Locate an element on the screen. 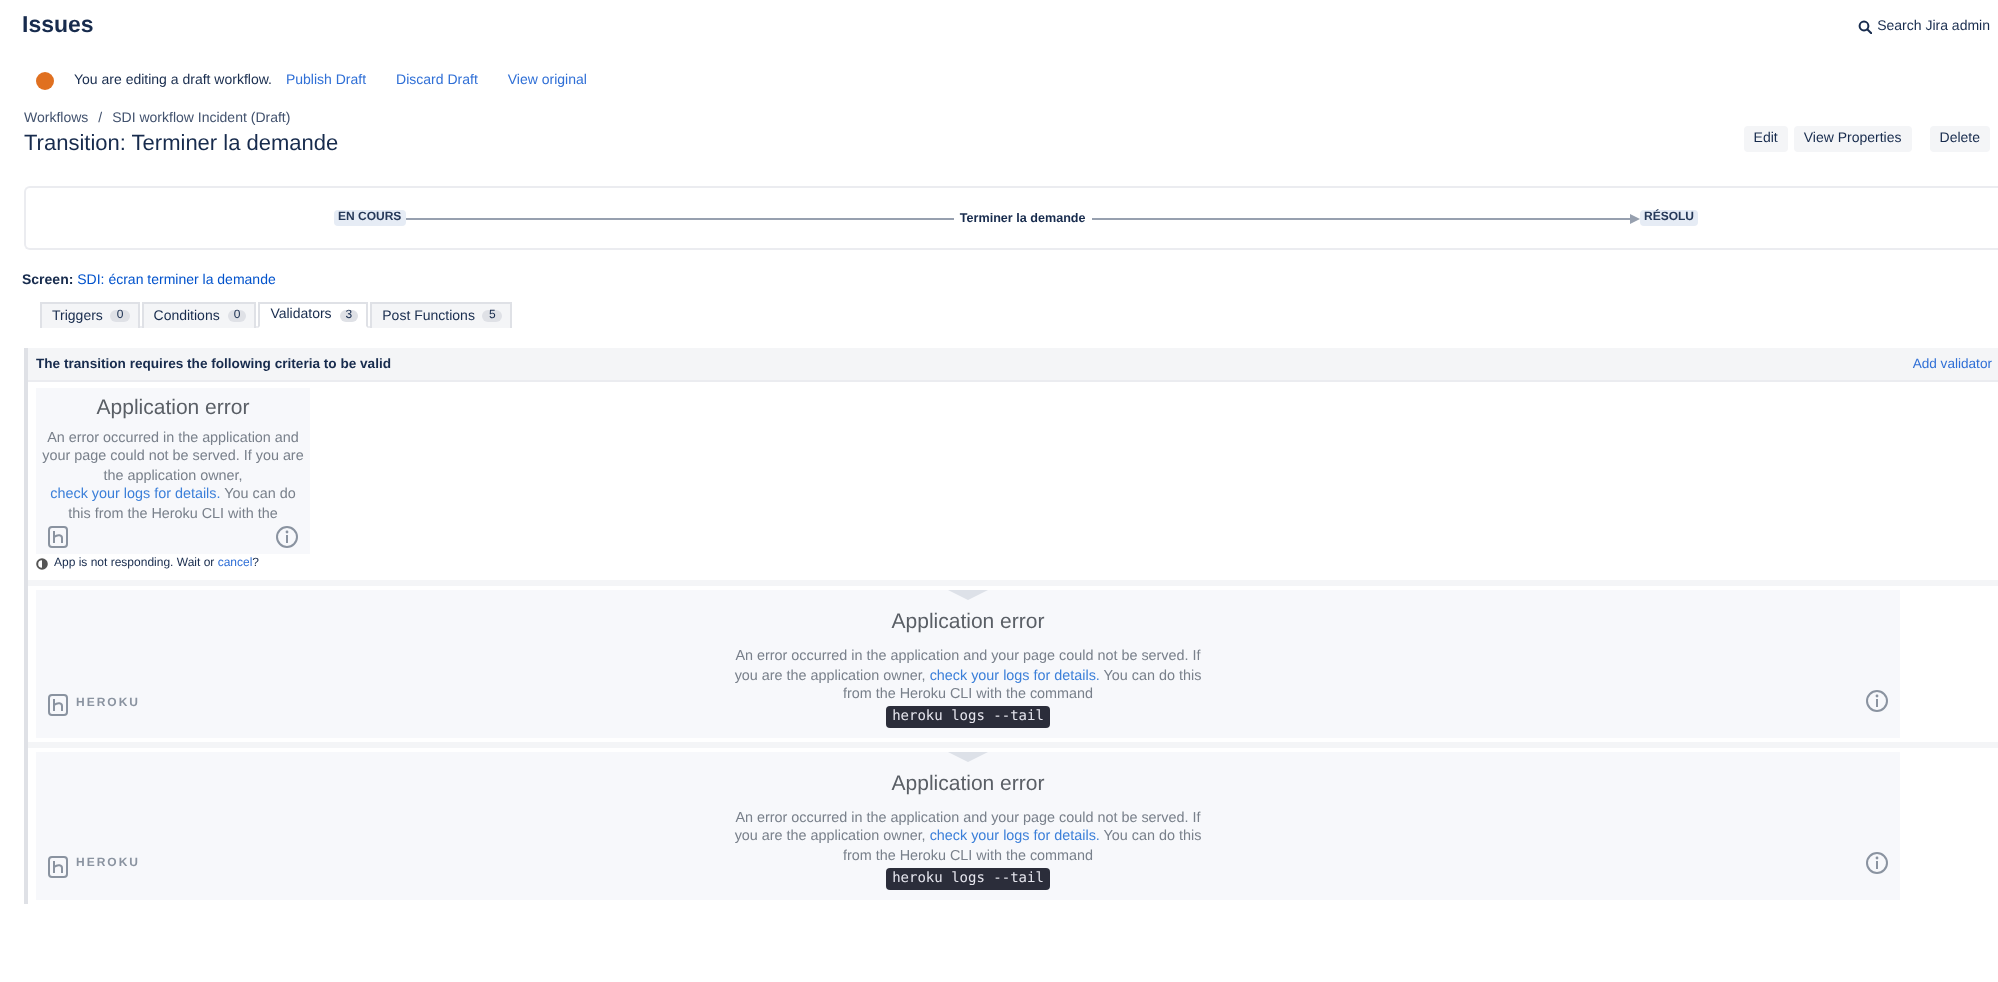  search-icon is located at coordinates (1864, 26).